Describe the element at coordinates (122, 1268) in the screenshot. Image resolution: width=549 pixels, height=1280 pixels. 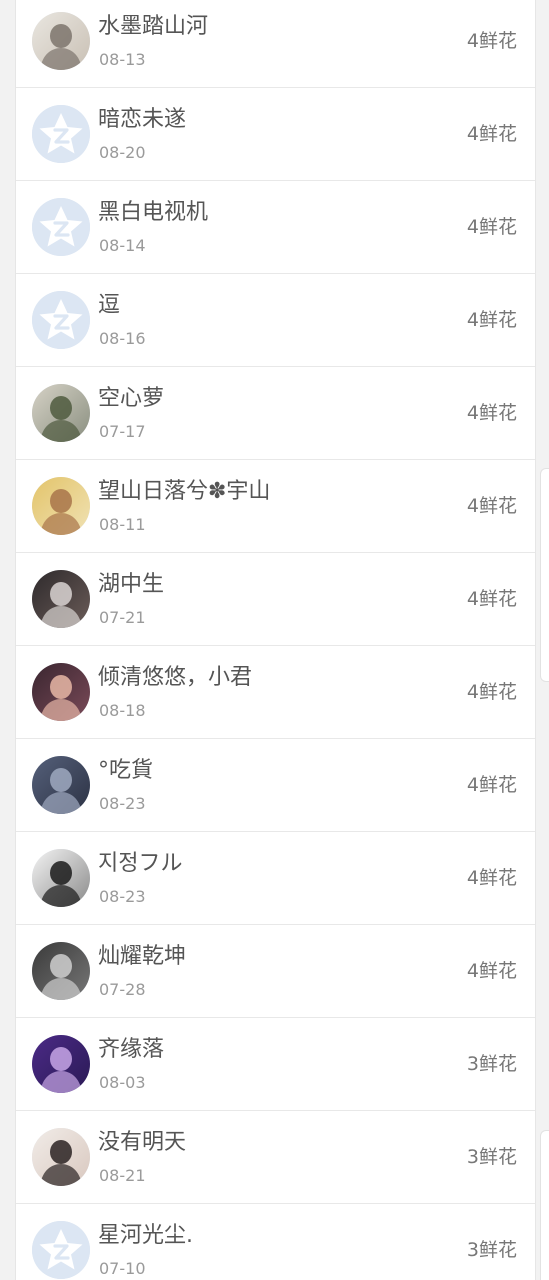
I see `gift-date: 07-10` at that location.